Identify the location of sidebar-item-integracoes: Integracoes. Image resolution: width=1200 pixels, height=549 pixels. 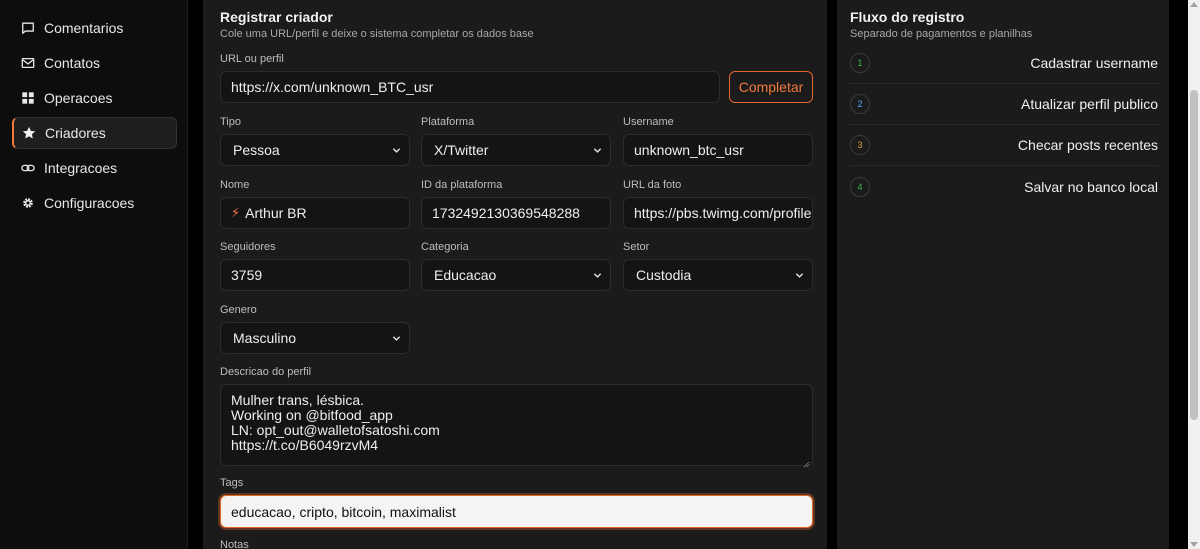
(94, 168).